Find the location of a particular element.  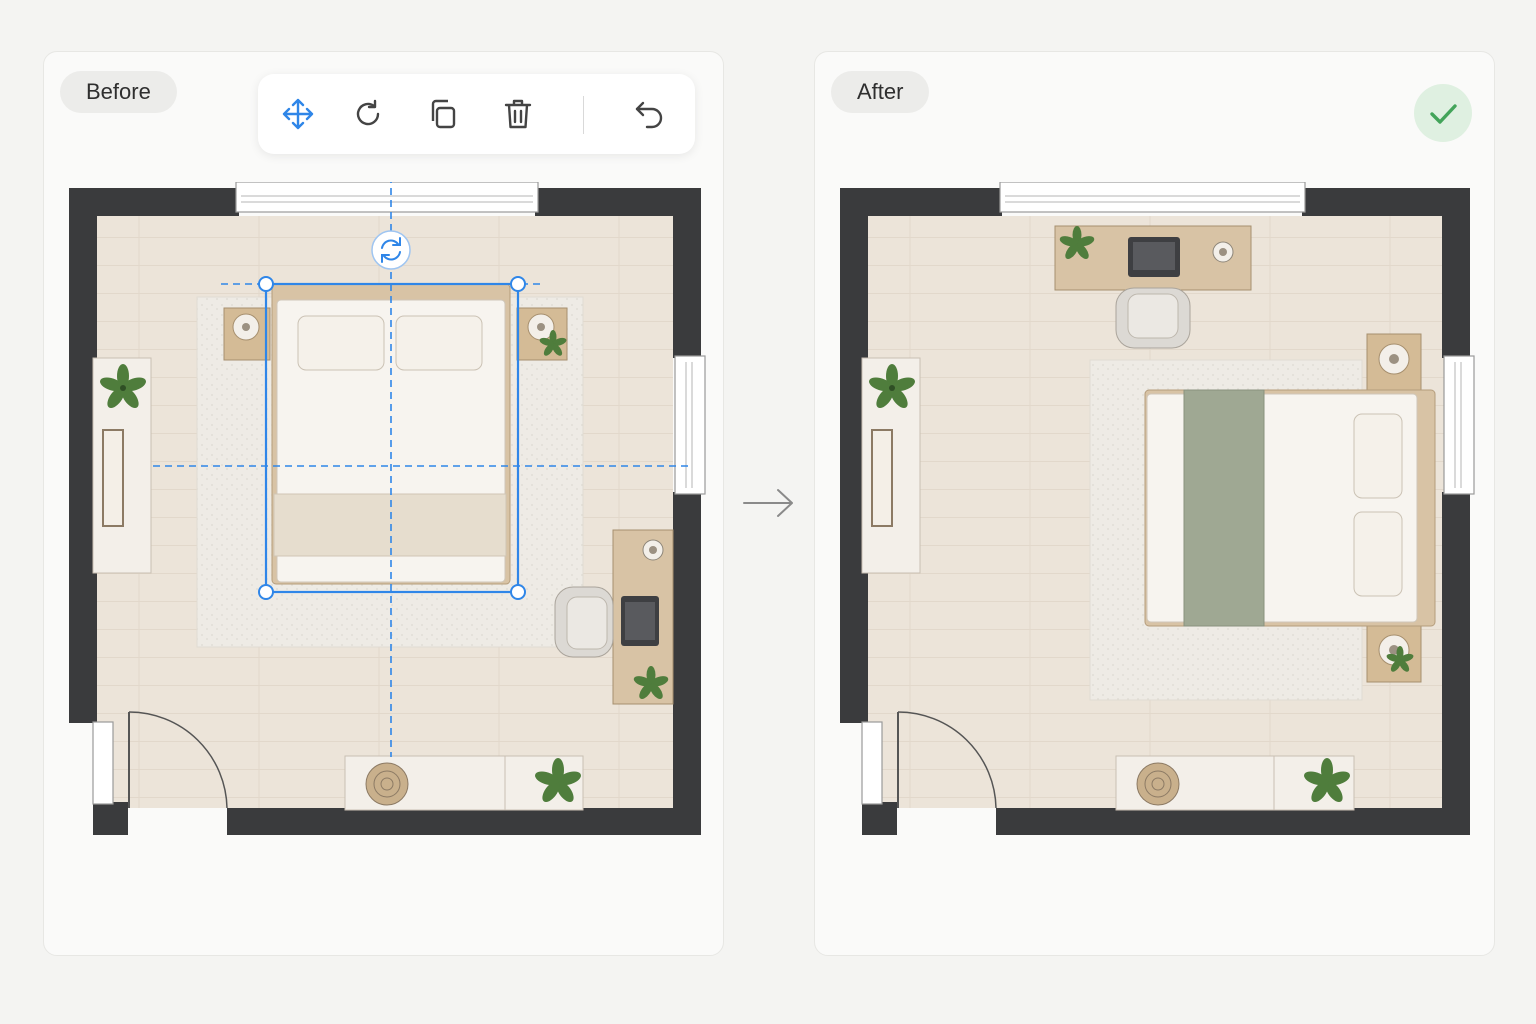

move-icon is located at coordinates (298, 114).